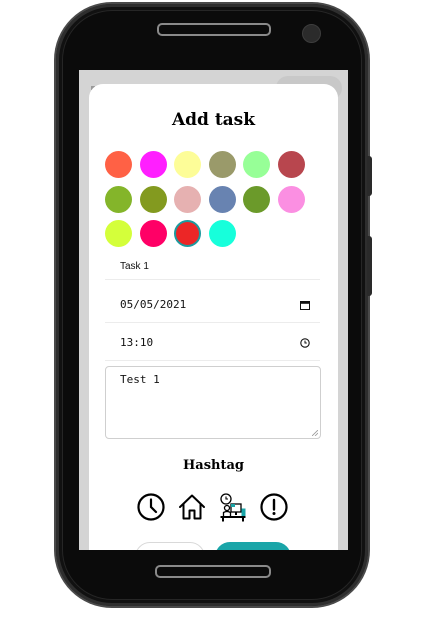  What do you see at coordinates (137, 342) in the screenshot?
I see `time-value: 13:10` at bounding box center [137, 342].